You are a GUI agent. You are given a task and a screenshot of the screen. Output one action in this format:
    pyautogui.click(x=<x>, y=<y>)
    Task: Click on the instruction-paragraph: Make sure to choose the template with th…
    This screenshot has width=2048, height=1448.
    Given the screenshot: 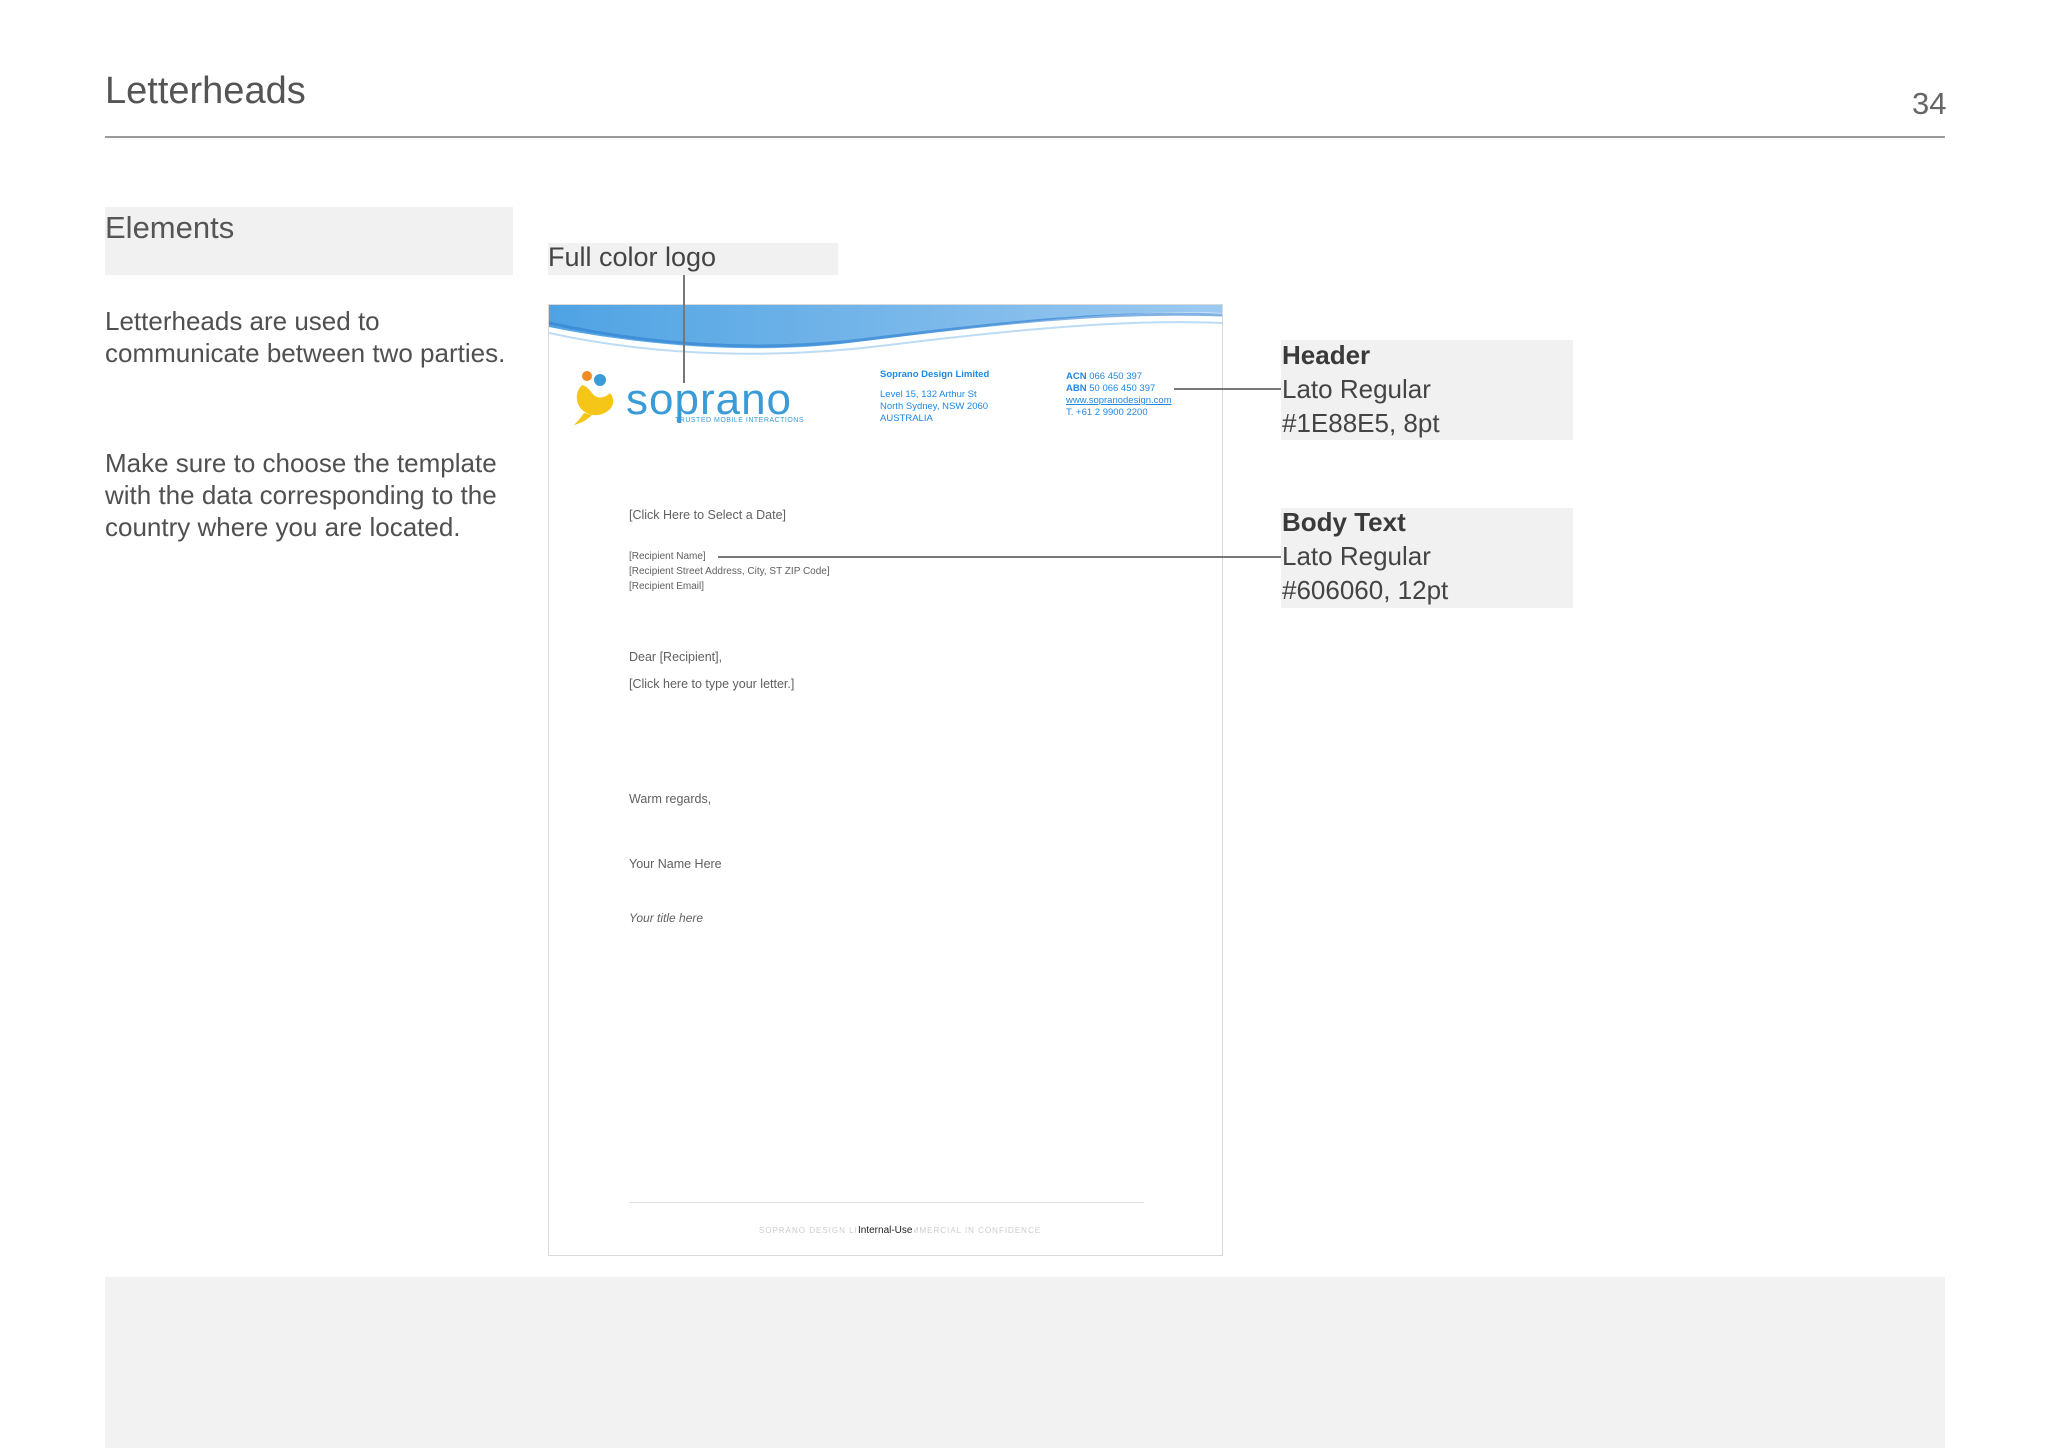 What is the action you would take?
    pyautogui.click(x=301, y=495)
    